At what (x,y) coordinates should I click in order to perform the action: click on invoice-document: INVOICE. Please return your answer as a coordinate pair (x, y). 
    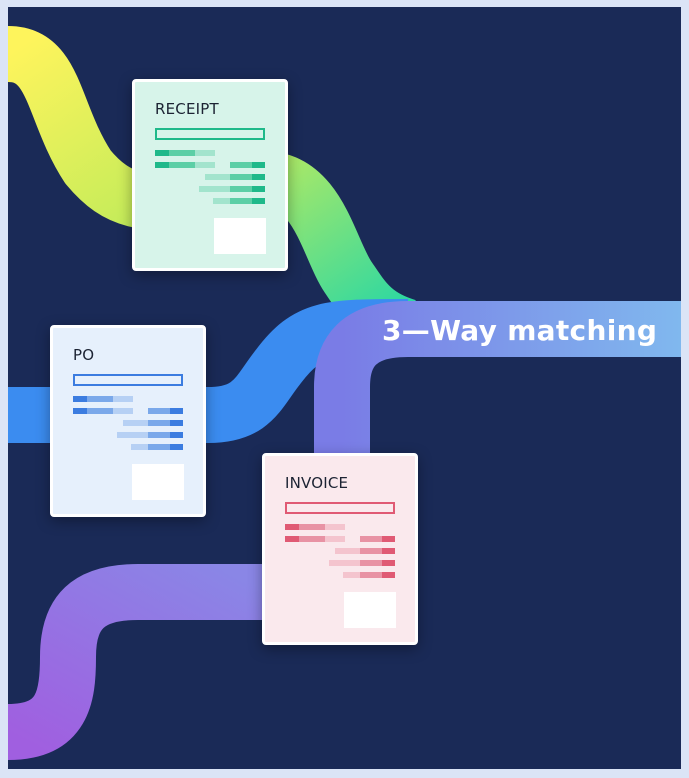
    Looking at the image, I should click on (340, 549).